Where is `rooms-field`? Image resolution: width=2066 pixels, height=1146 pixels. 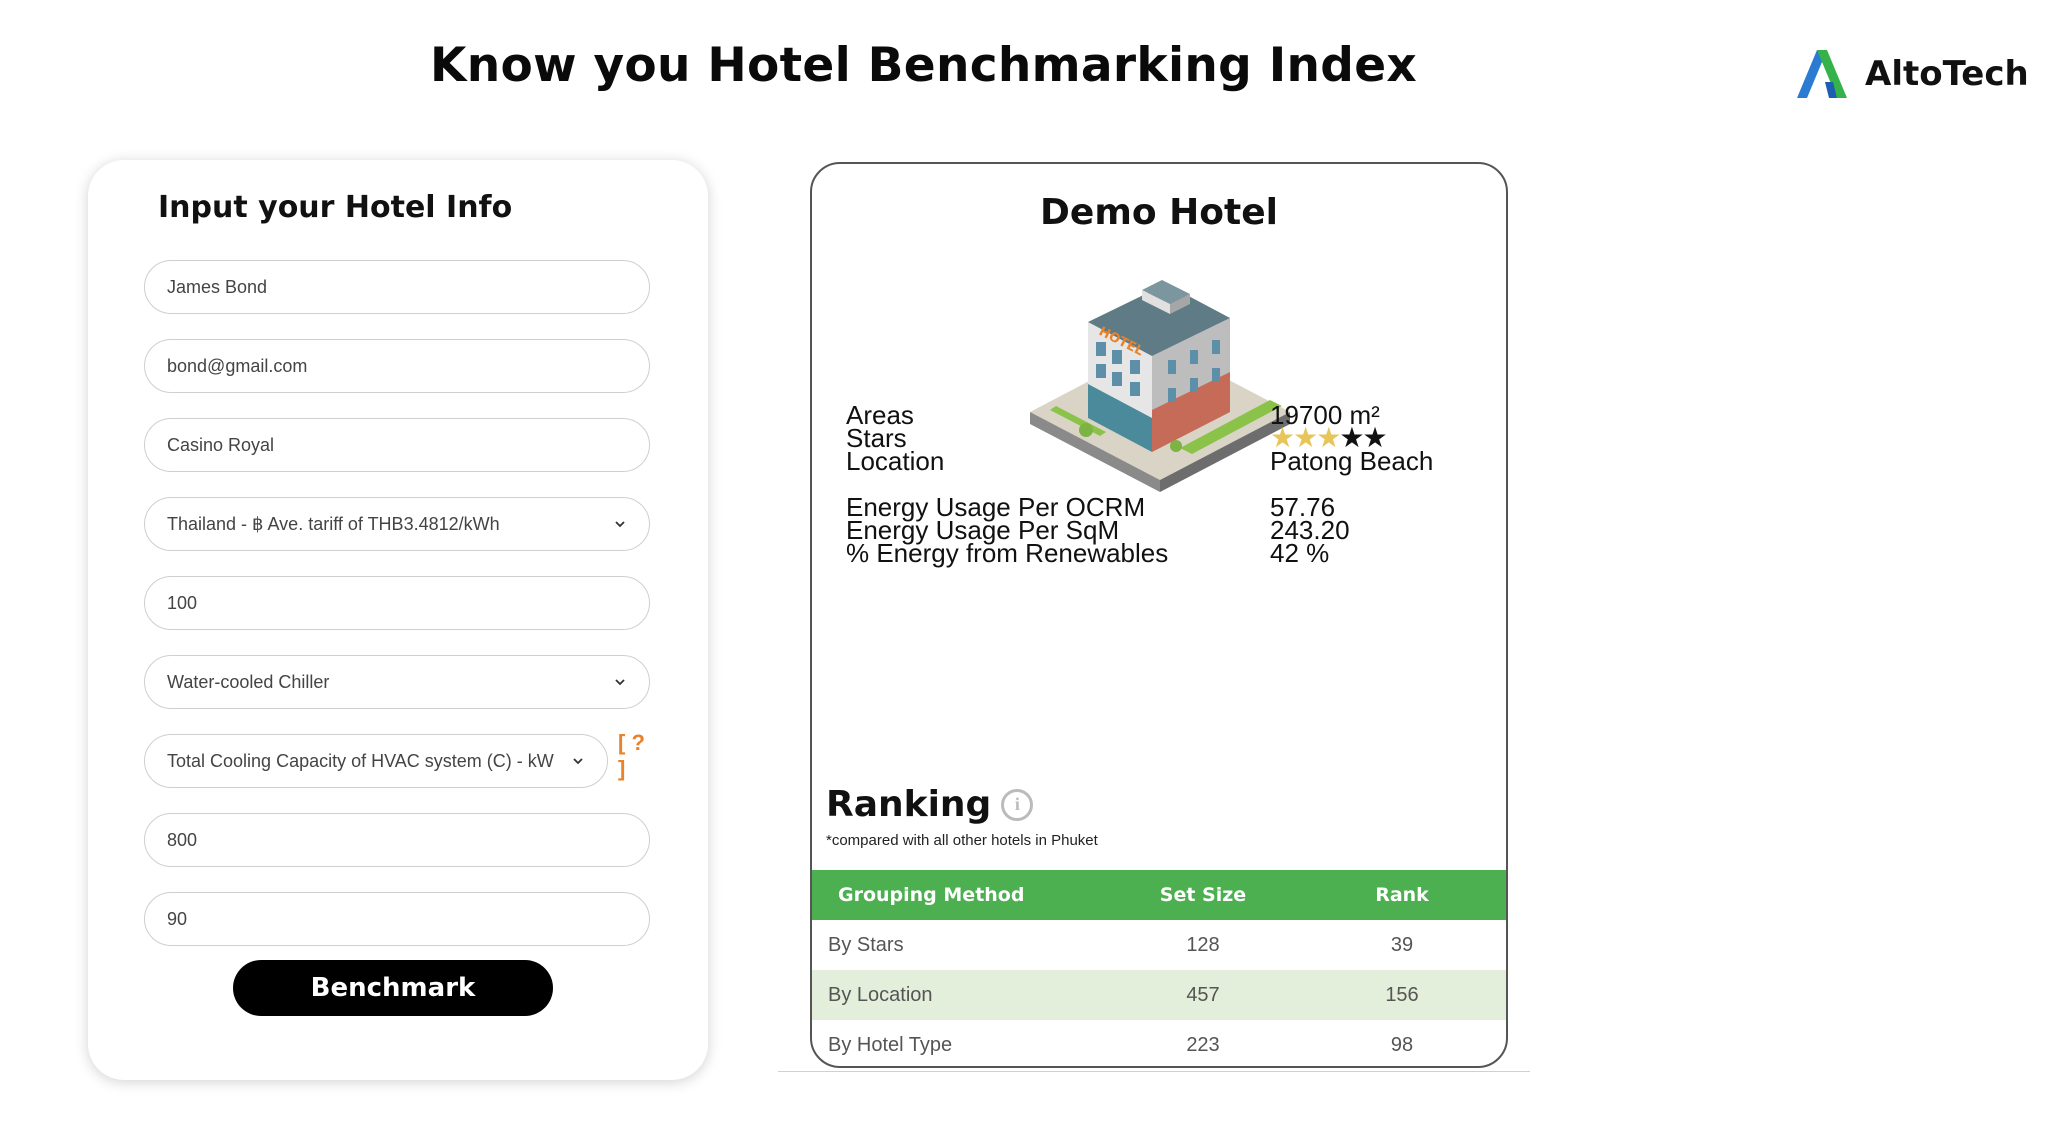 rooms-field is located at coordinates (397, 603).